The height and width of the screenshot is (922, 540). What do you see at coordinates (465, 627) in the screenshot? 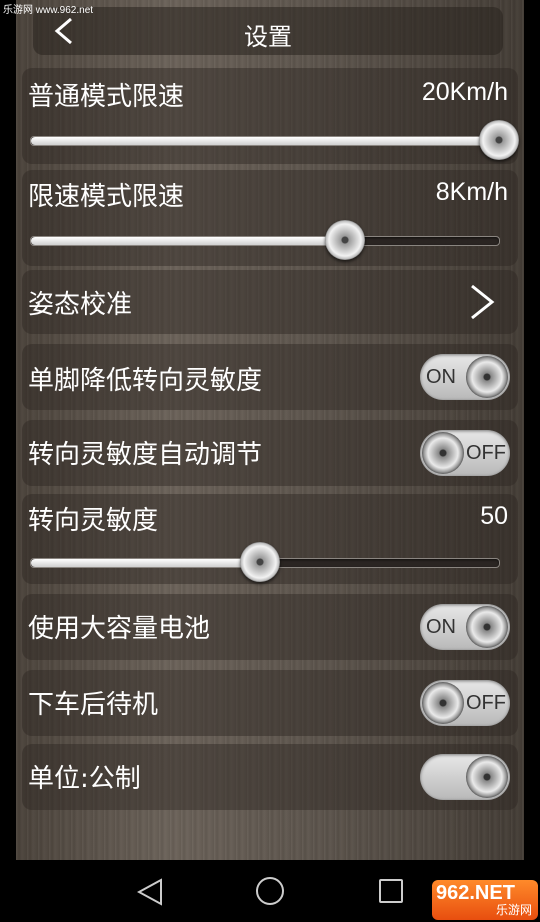
I see `big-battery-toggle: ON` at bounding box center [465, 627].